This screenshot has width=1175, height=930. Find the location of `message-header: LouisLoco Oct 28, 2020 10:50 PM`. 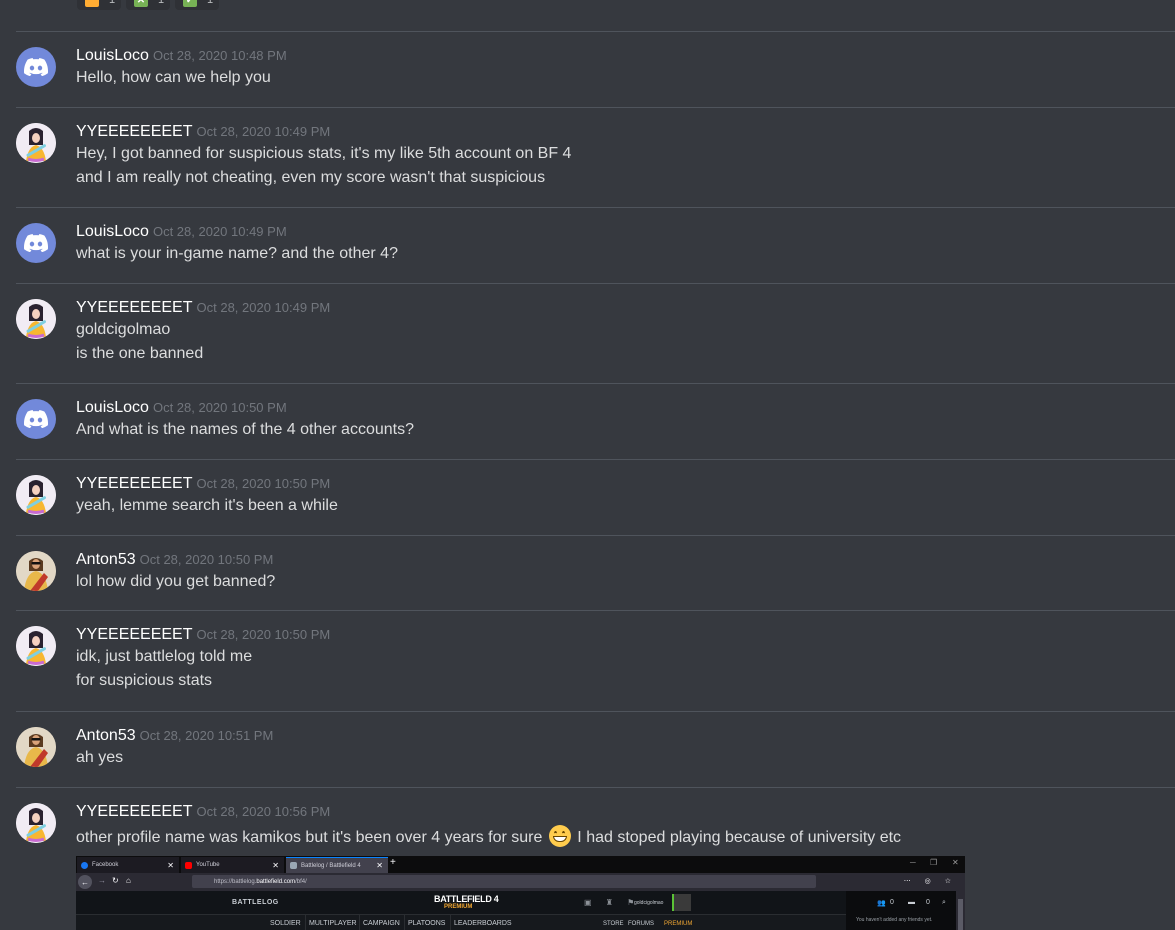

message-header: LouisLoco Oct 28, 2020 10:50 PM is located at coordinates (181, 408).